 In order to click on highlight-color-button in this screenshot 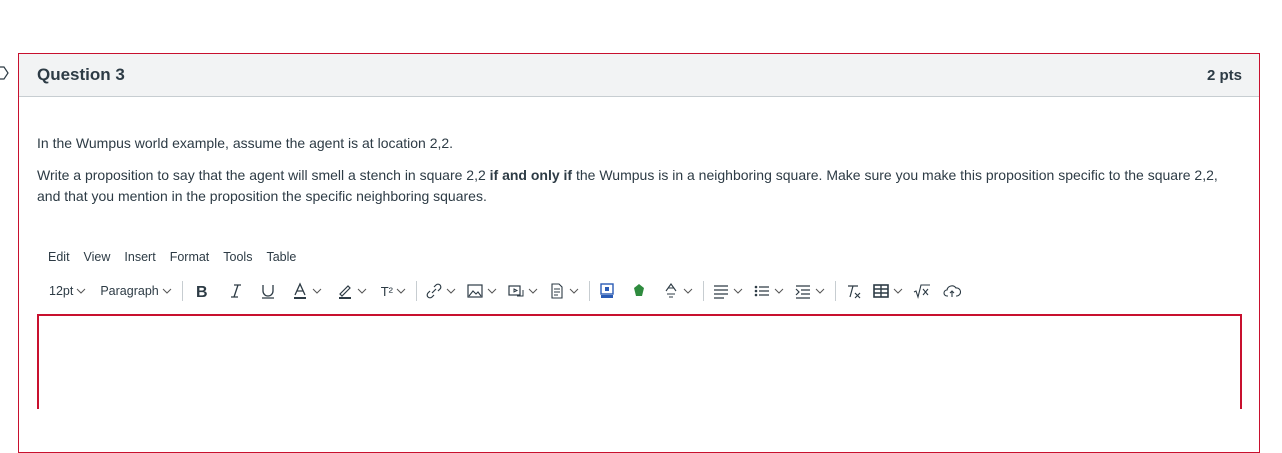, I will do `click(351, 291)`.